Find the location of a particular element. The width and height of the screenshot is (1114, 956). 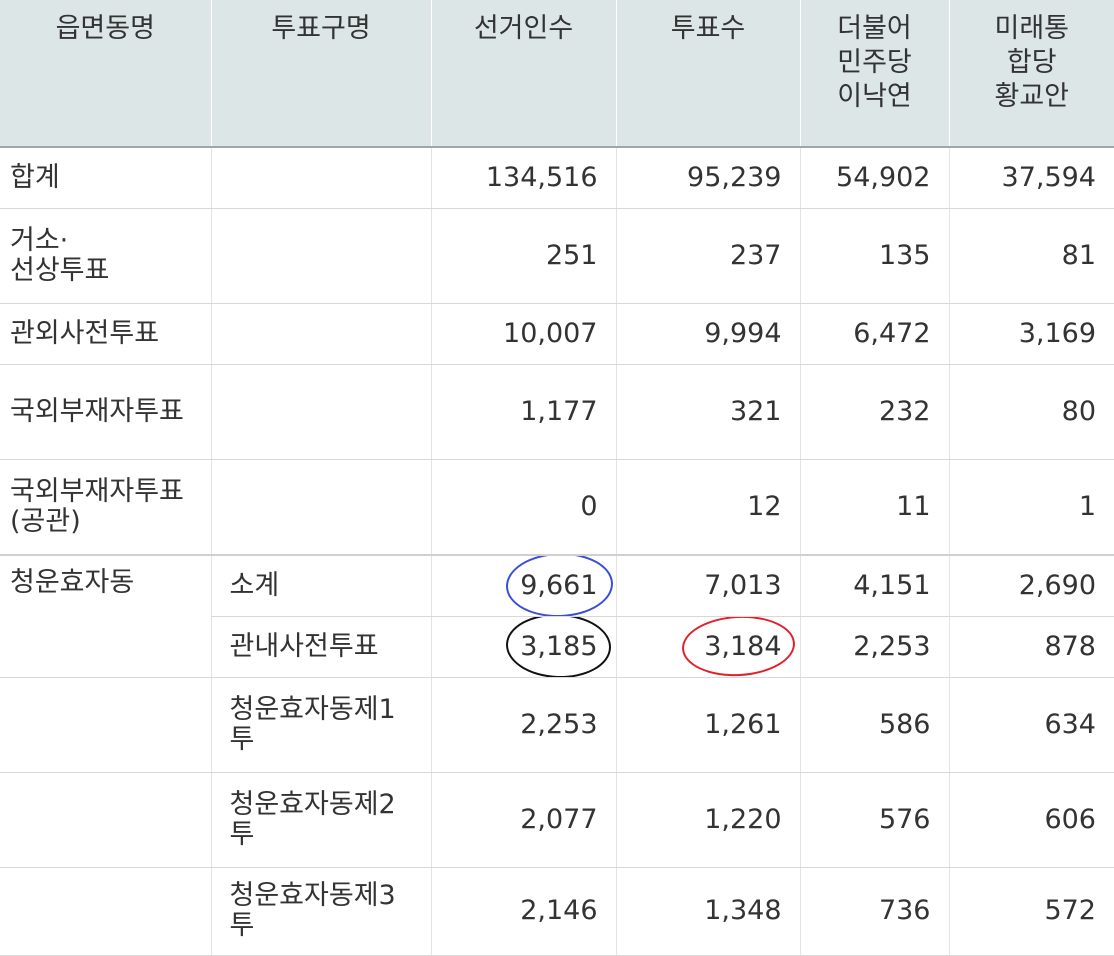

cell-hwang: 572 is located at coordinates (1031, 911).